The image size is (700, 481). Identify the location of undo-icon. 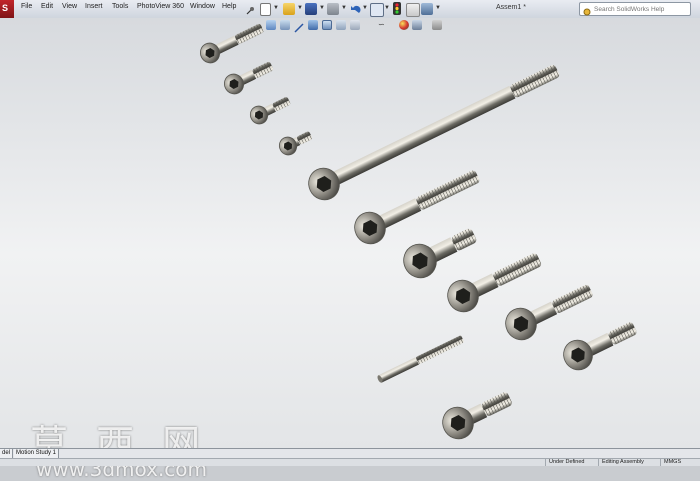
(355, 9).